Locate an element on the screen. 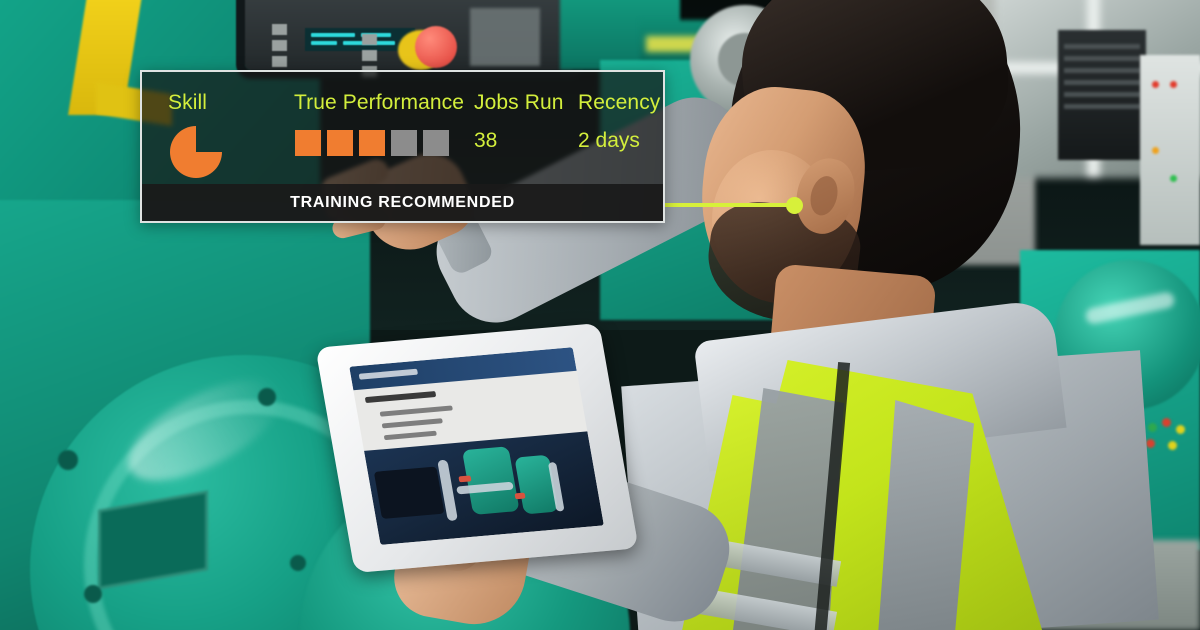 Image resolution: width=1200 pixels, height=630 pixels. performance-block-meter is located at coordinates (372, 143).